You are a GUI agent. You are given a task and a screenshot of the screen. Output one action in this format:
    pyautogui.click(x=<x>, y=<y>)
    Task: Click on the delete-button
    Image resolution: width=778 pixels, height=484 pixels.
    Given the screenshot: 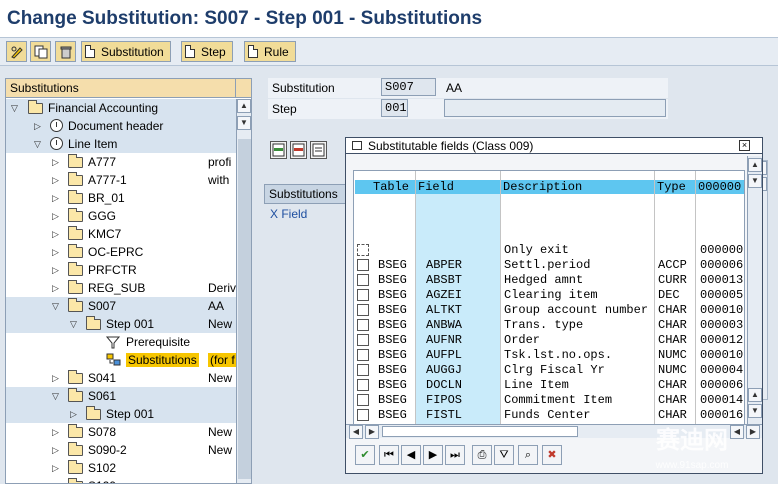 What is the action you would take?
    pyautogui.click(x=65, y=51)
    